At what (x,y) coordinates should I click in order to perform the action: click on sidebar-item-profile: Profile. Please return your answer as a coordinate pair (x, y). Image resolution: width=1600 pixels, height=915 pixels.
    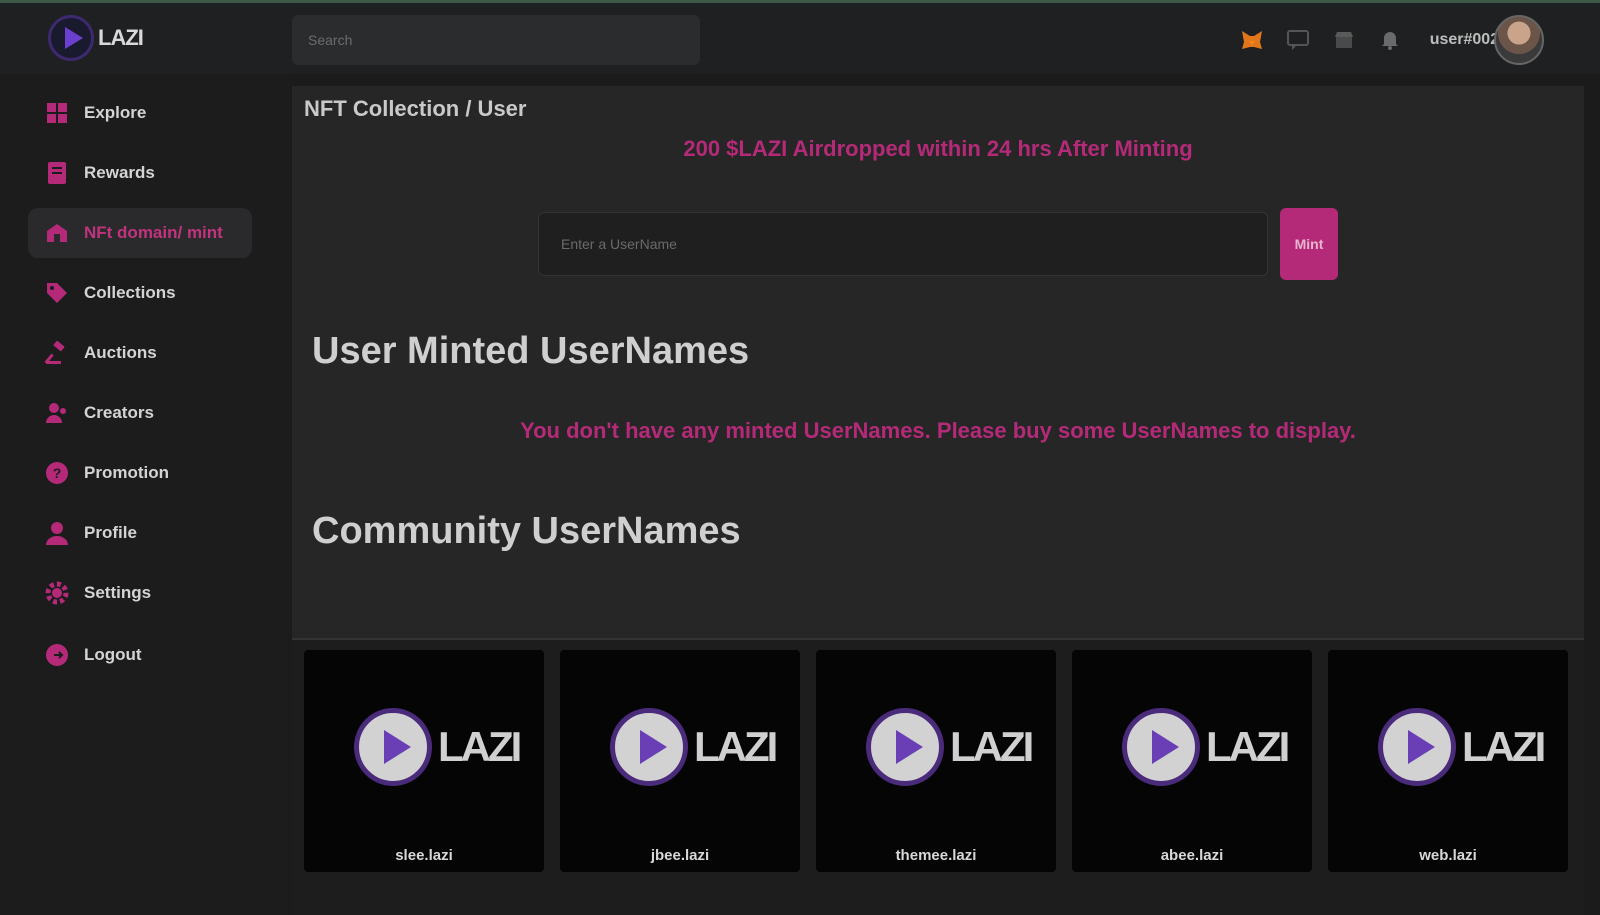
    Looking at the image, I should click on (140, 533).